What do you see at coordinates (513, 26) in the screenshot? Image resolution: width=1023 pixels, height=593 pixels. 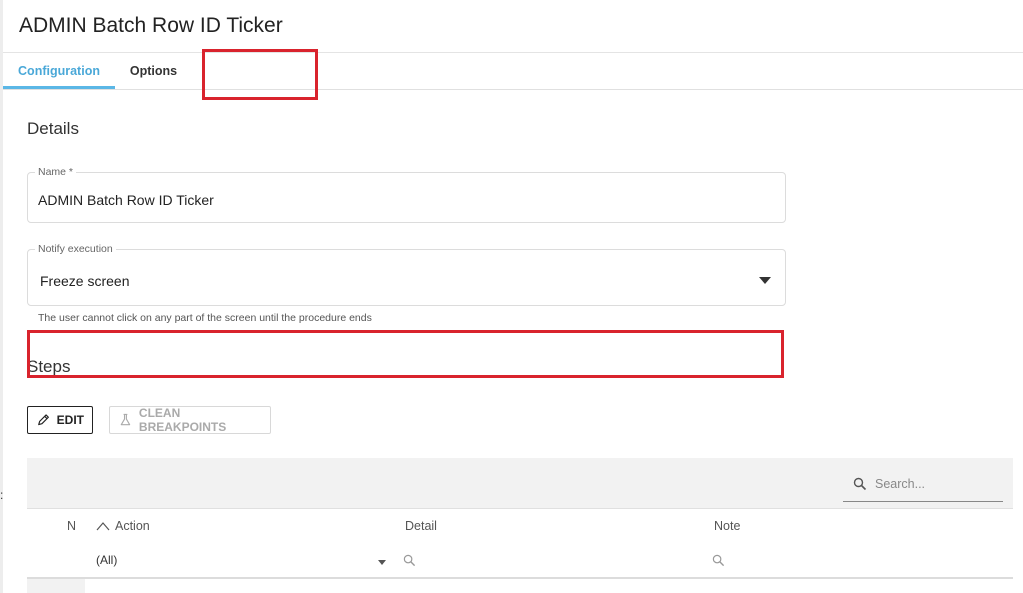 I see `header: ADMIN Batch Row ID Ticker` at bounding box center [513, 26].